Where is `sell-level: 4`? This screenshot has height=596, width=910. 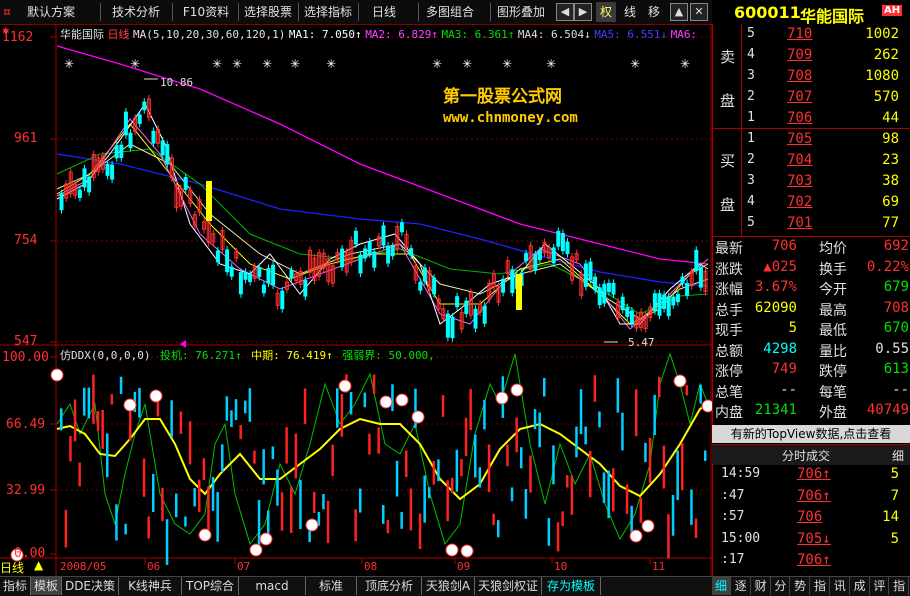
sell-level: 4 is located at coordinates (751, 54).